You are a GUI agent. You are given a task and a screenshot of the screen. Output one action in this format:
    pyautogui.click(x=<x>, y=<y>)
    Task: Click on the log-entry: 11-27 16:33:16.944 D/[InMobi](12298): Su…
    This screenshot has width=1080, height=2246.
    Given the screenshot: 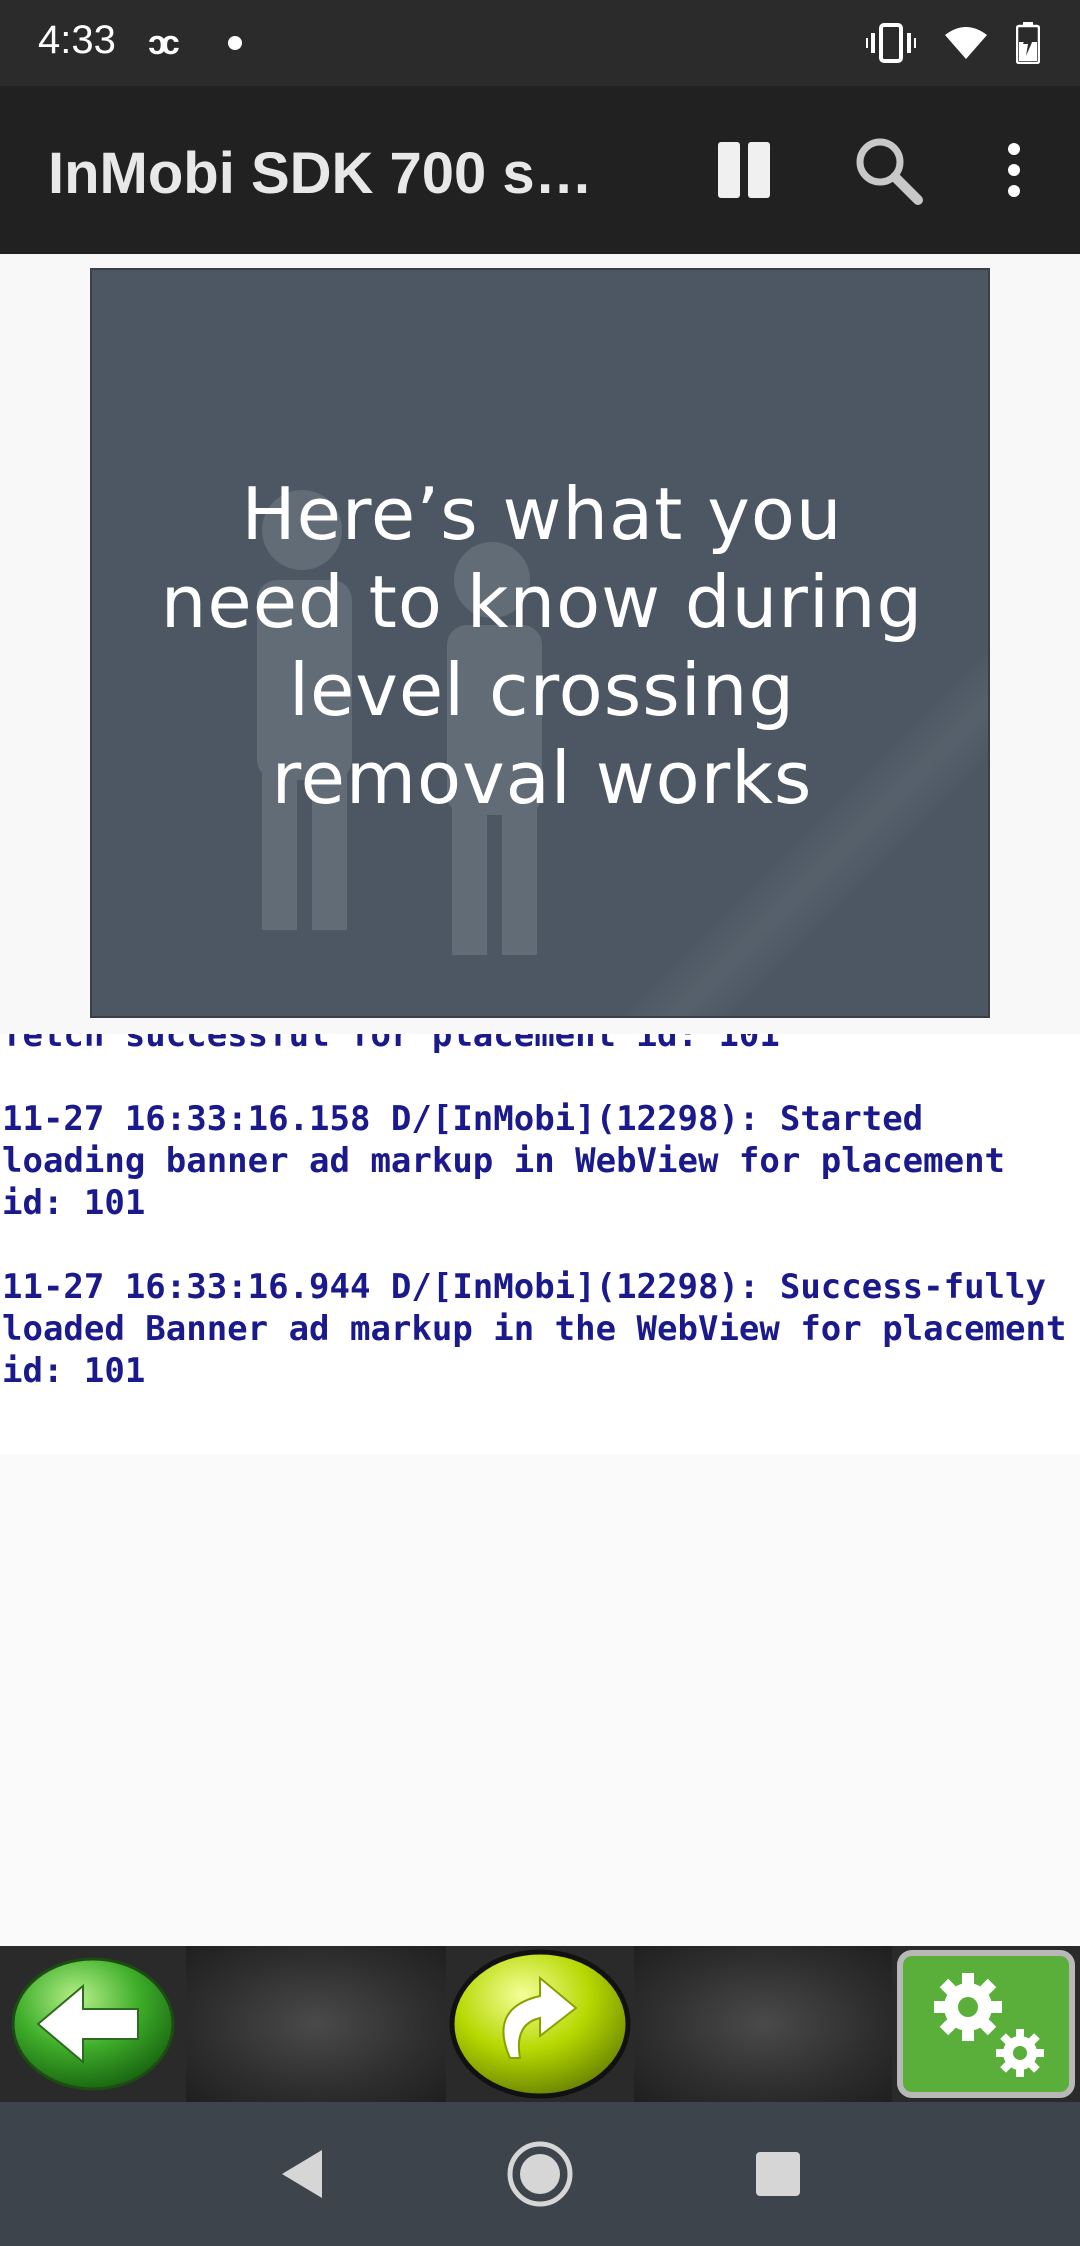 What is the action you would take?
    pyautogui.click(x=534, y=1329)
    